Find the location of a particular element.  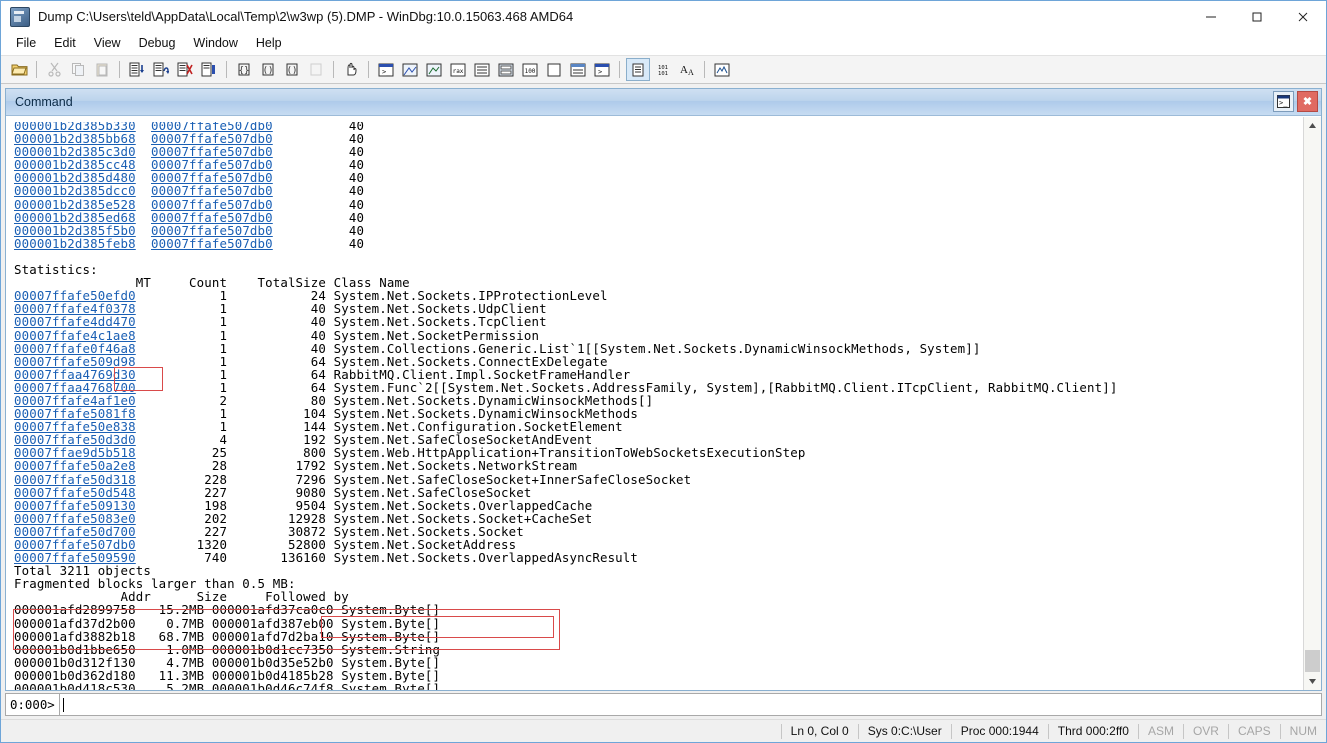

toolbar: {} () () >_ rax 100 >_ 101 101 A A is located at coordinates (663, 69).